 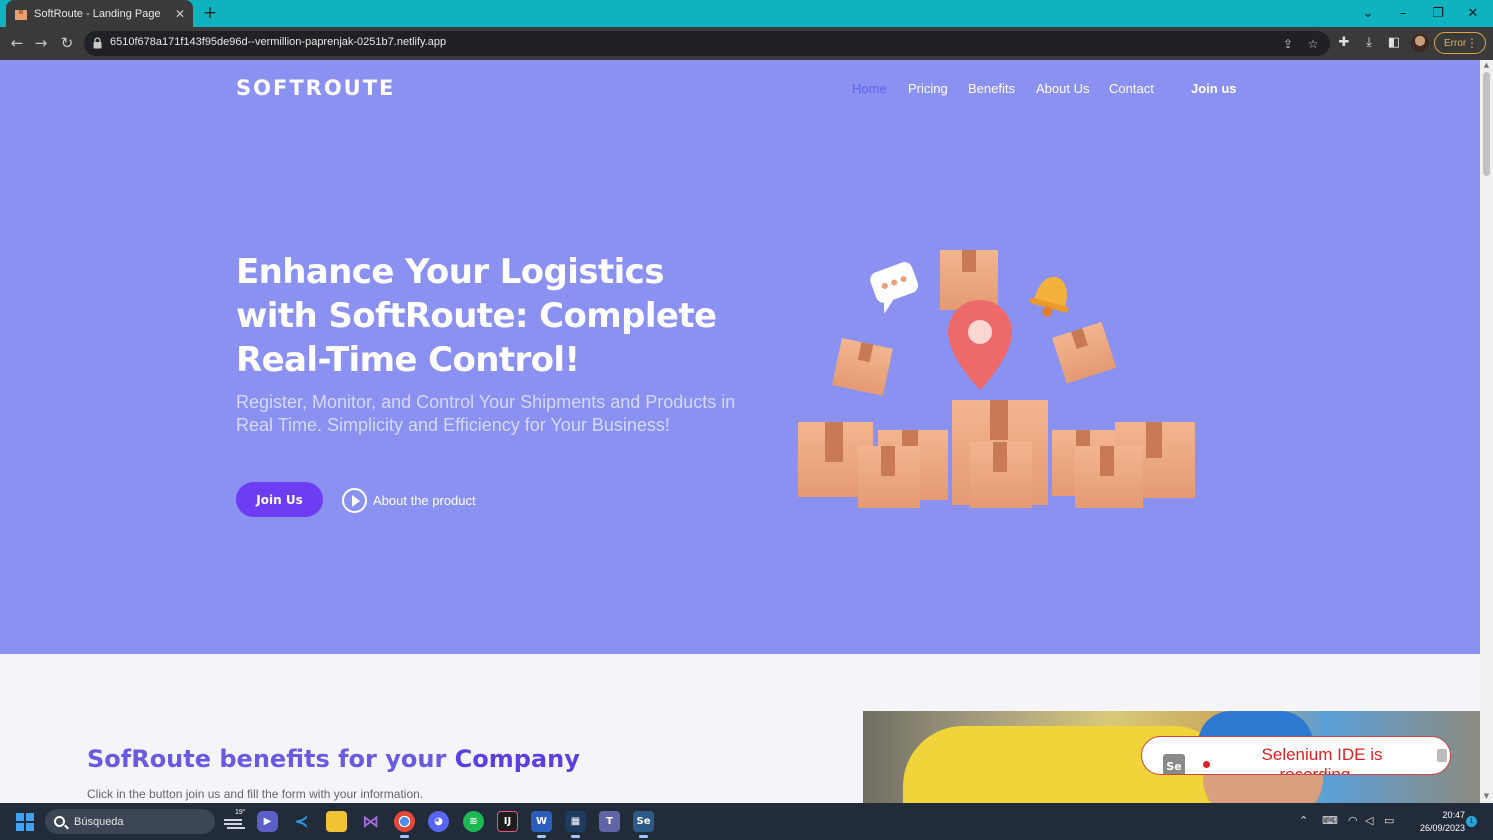 What do you see at coordinates (1062, 88) in the screenshot?
I see `nav-about-link: About Us` at bounding box center [1062, 88].